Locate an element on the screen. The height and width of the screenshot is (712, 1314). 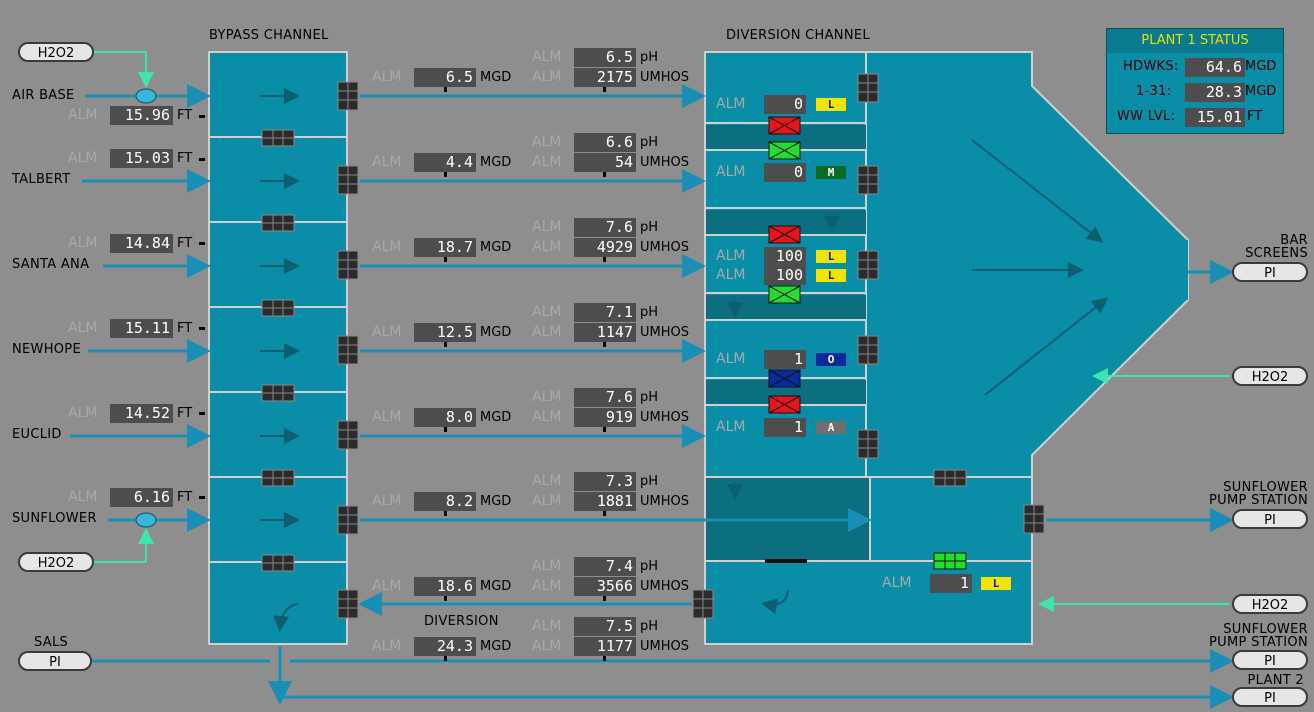
unit-mgd-r3: MGD is located at coordinates (496, 247).